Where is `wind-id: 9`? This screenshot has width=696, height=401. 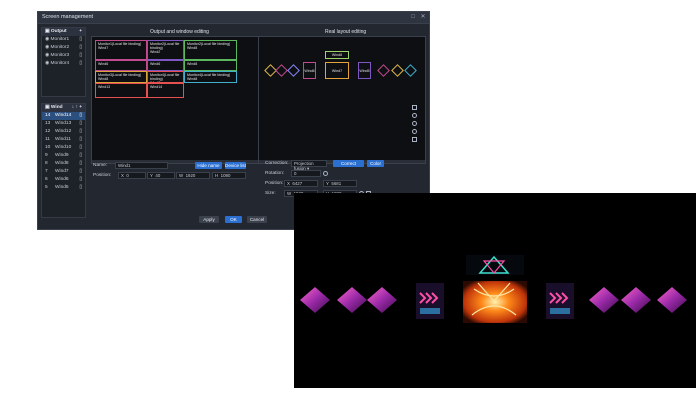
wind-id: 9 is located at coordinates (46, 155).